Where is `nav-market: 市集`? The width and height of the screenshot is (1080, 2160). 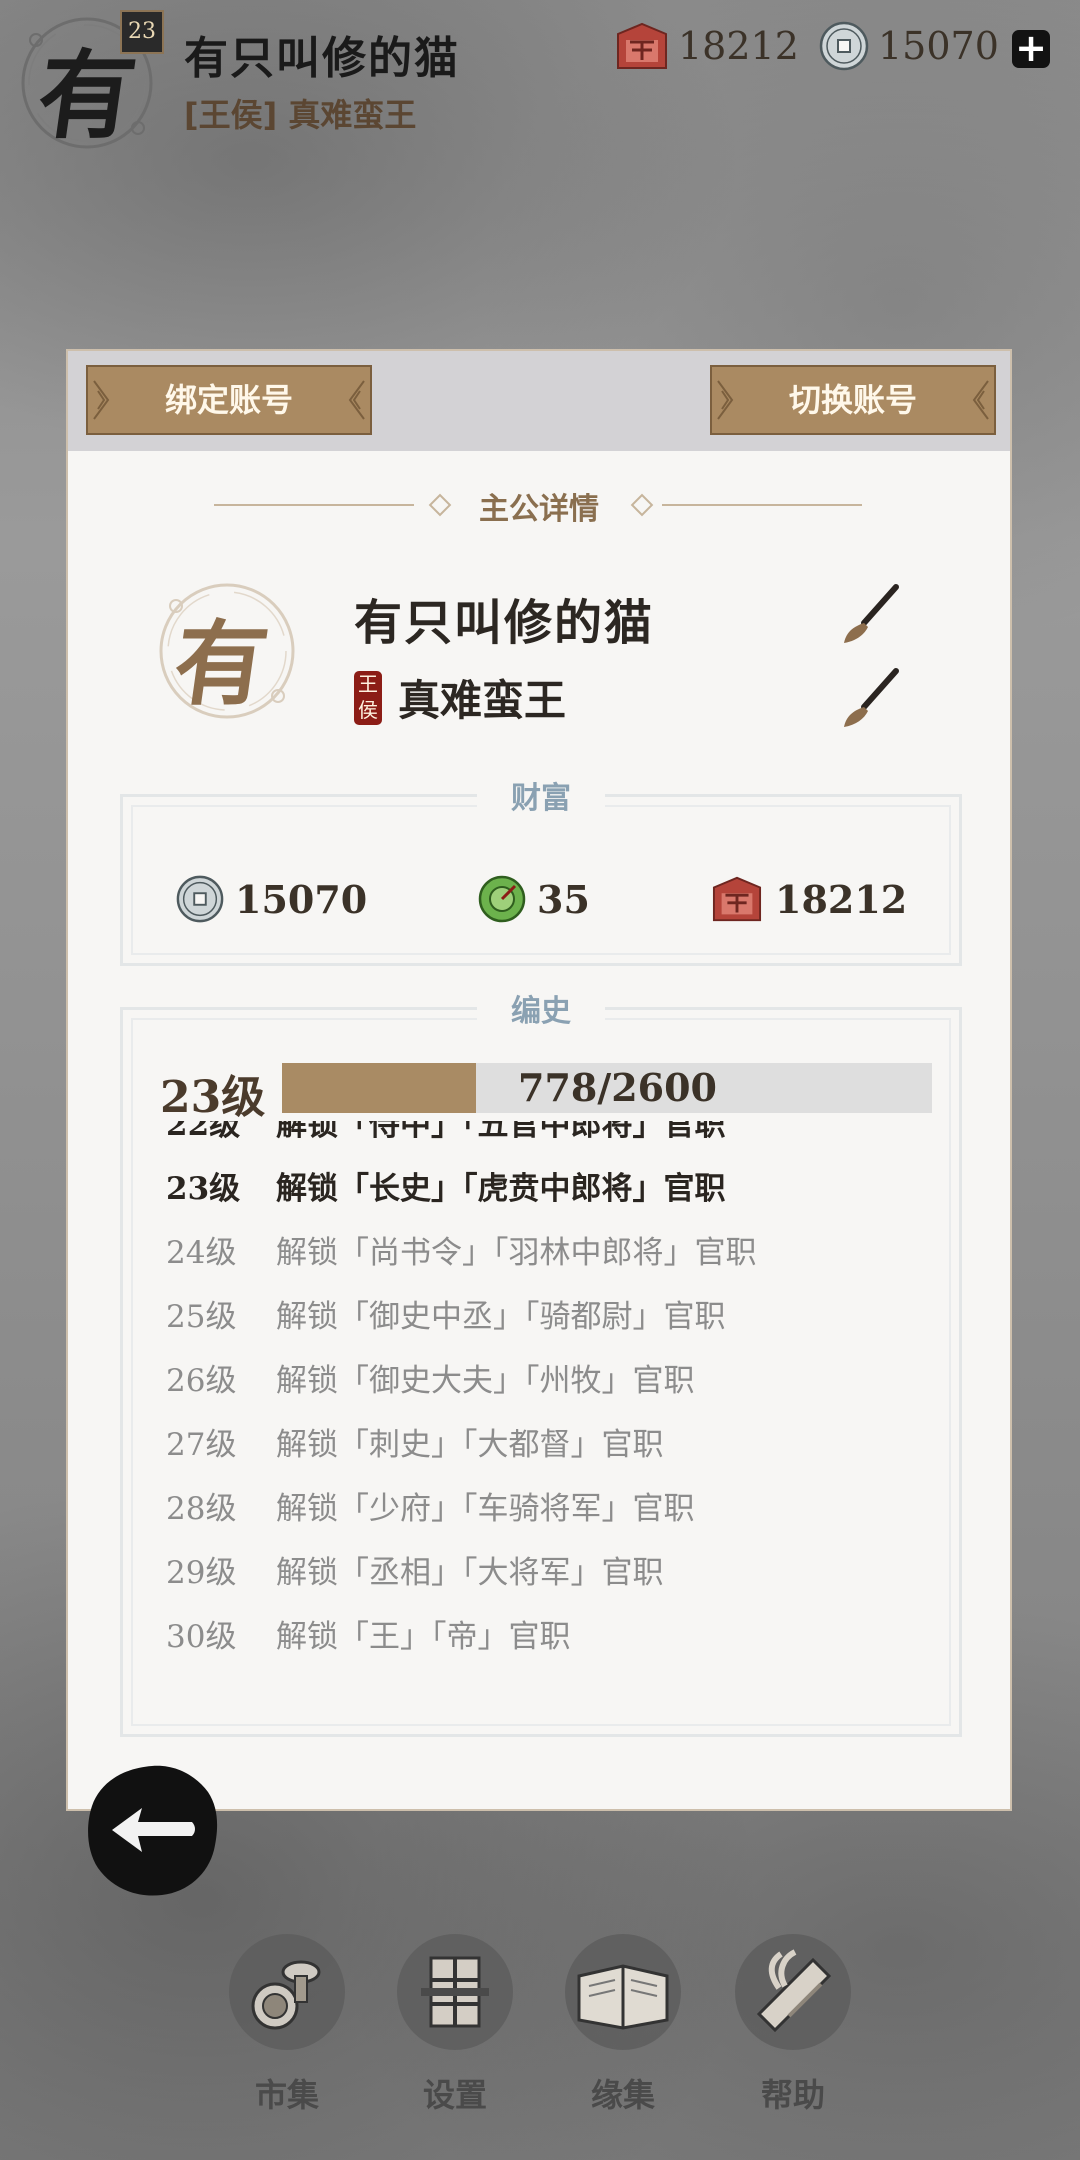
nav-market: 市集 is located at coordinates (287, 2023).